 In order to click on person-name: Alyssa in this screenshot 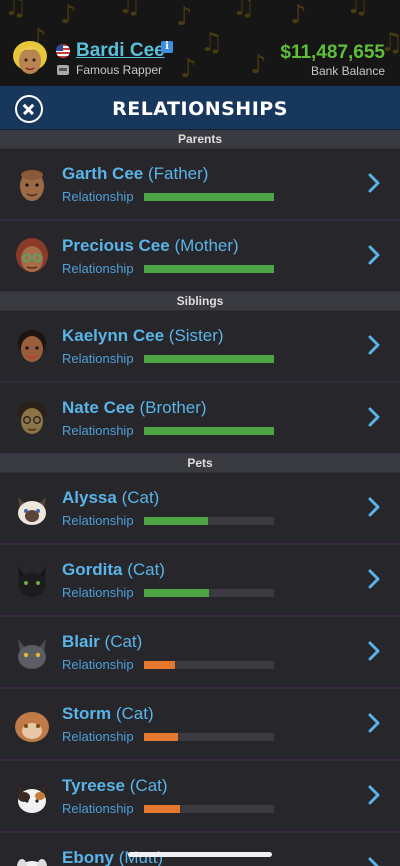, I will do `click(89, 497)`.